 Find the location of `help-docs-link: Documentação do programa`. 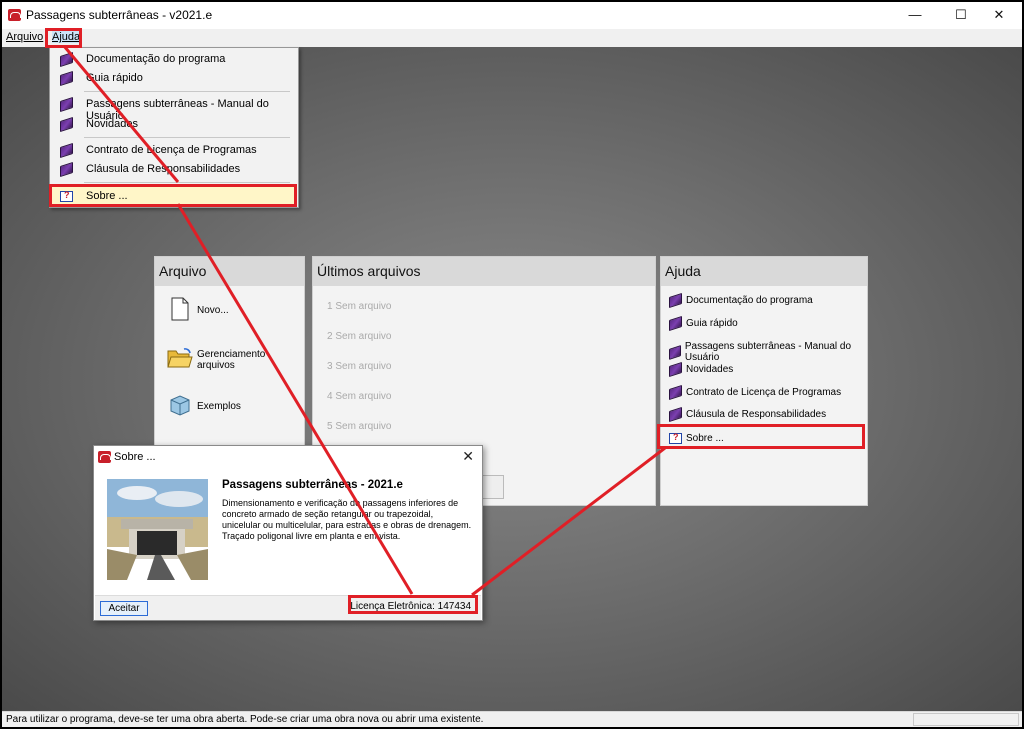

help-docs-link: Documentação do programa is located at coordinates (741, 300).